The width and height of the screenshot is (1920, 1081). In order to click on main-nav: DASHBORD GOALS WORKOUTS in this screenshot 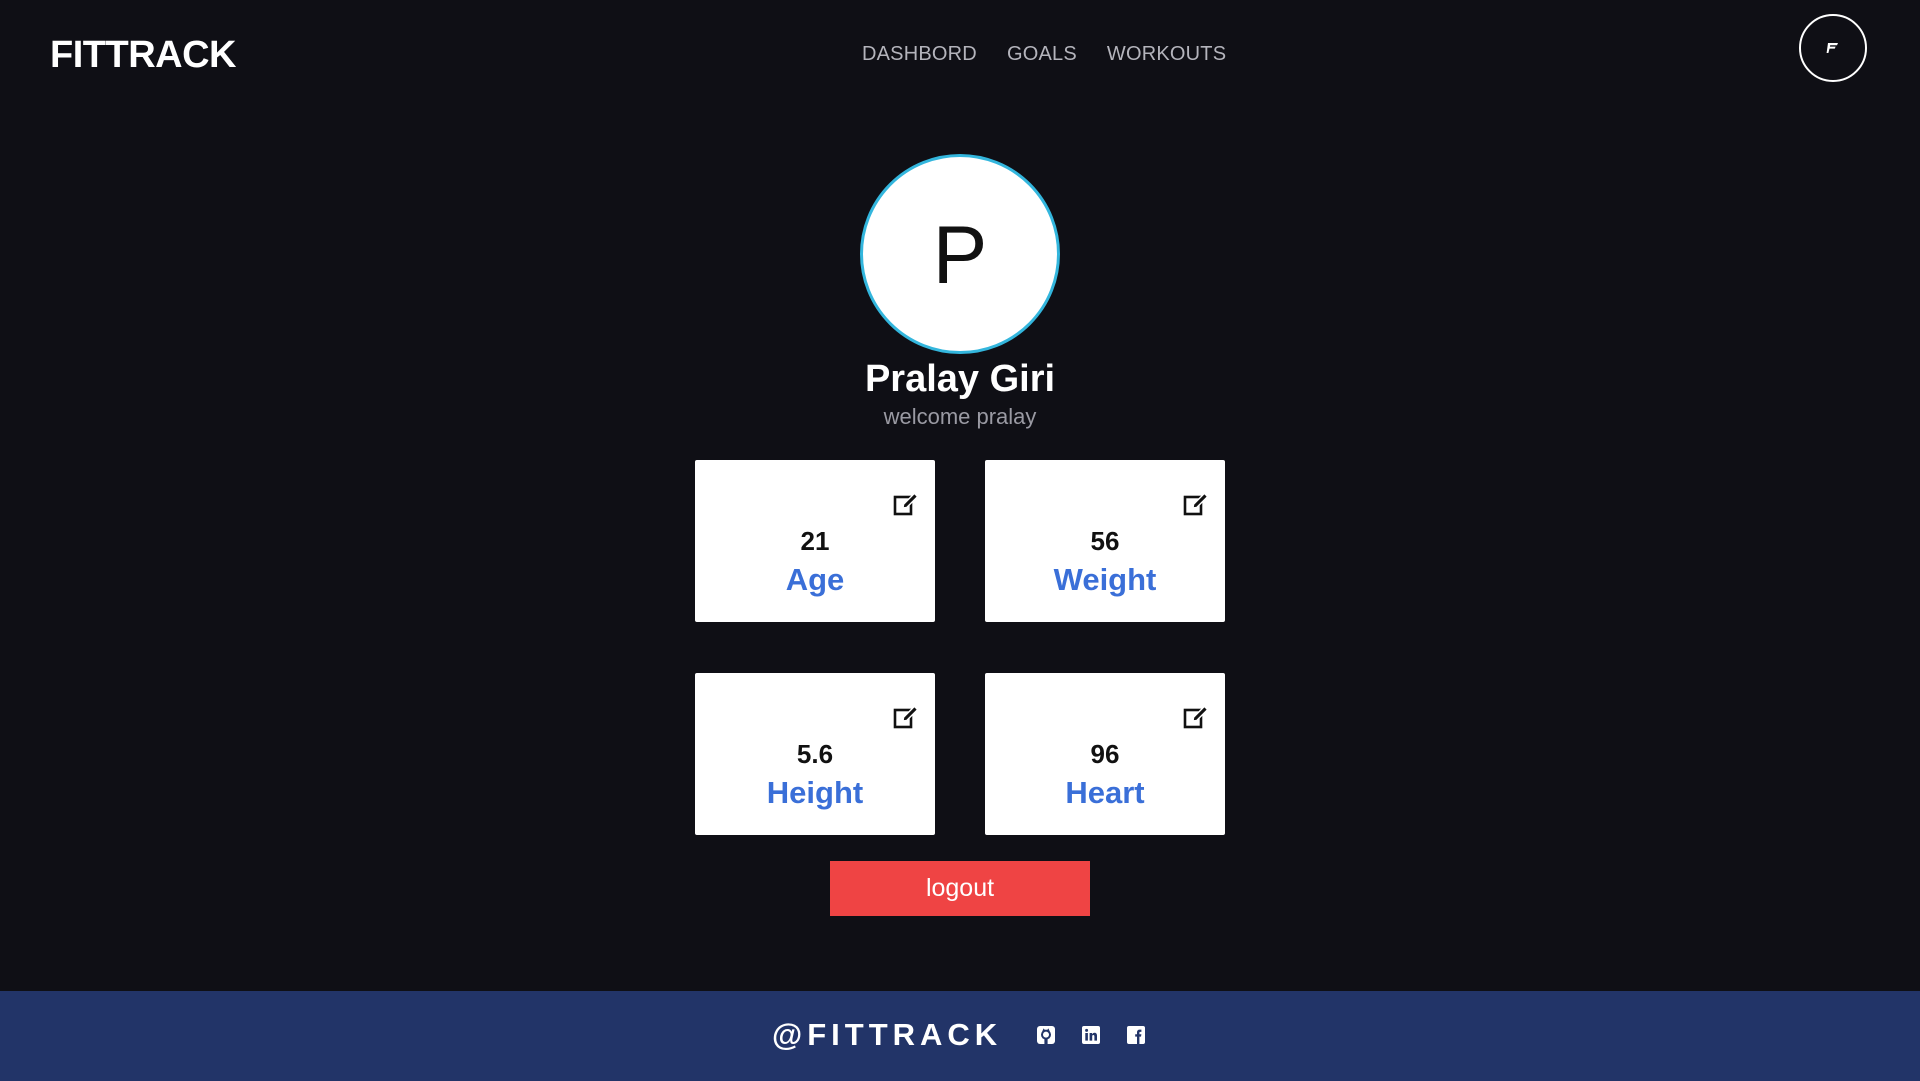, I will do `click(1044, 54)`.